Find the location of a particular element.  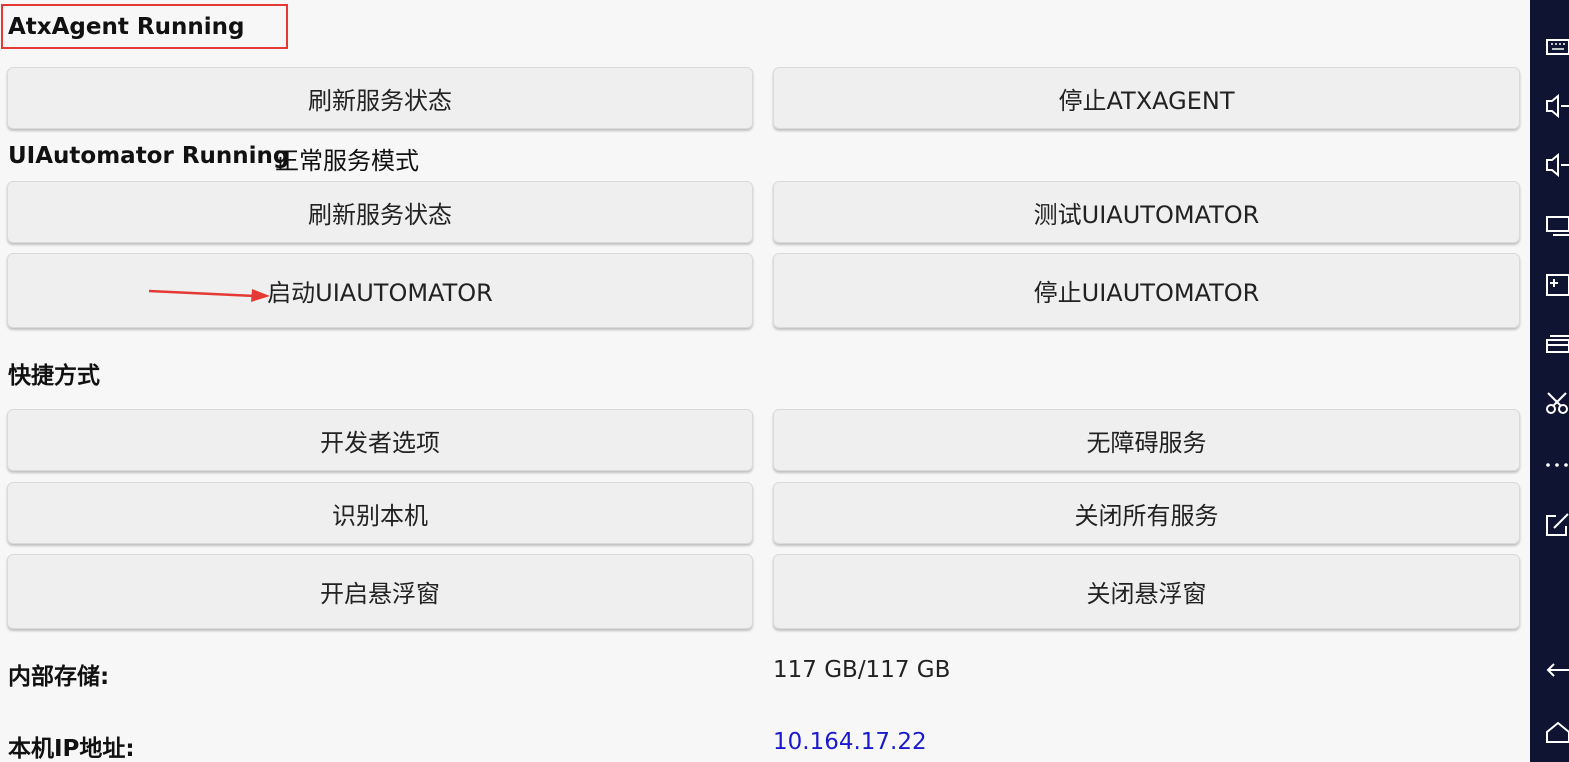

layers-icon is located at coordinates (1556, 343).